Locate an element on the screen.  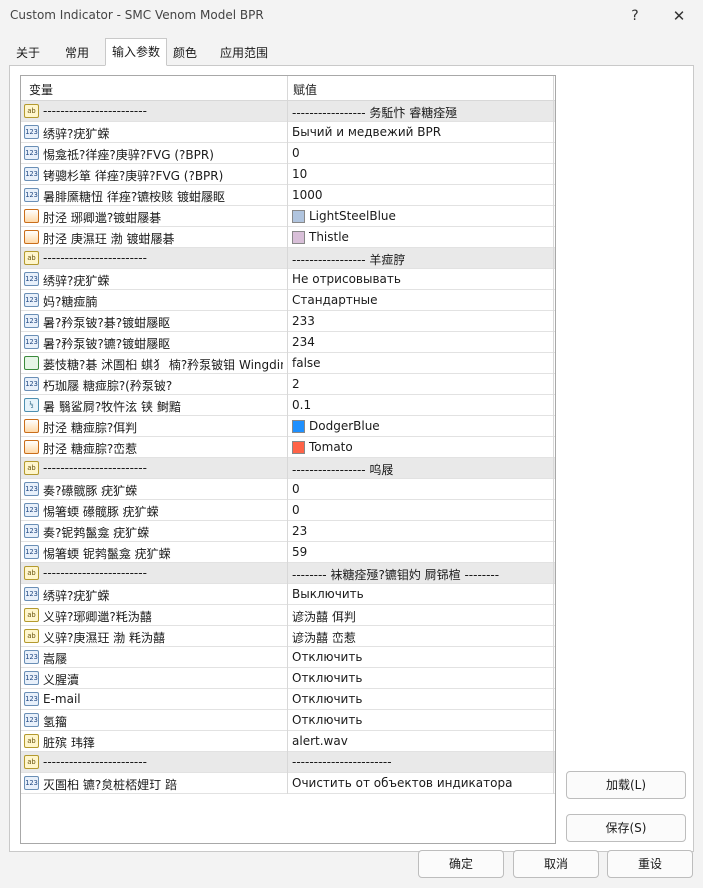
parameter-row: 123 惕龛祗?徉痤?庚骍?FVG (?BPR) 0 is located at coordinates (288, 153).